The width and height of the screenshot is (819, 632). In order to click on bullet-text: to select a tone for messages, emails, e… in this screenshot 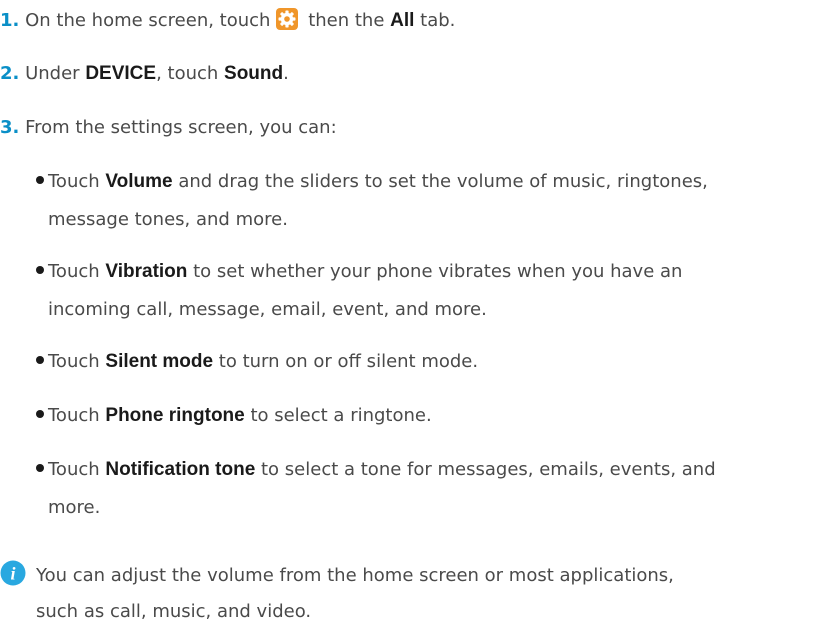, I will do `click(485, 469)`.